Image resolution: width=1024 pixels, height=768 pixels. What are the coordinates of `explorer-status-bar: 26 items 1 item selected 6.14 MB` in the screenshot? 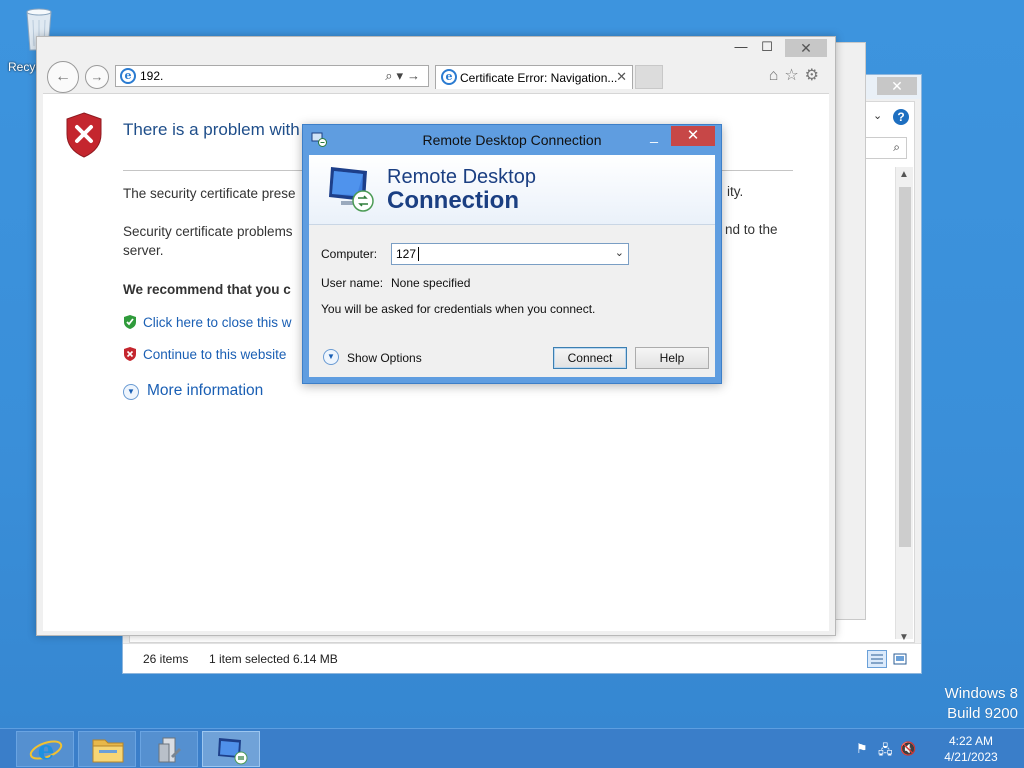 It's located at (522, 658).